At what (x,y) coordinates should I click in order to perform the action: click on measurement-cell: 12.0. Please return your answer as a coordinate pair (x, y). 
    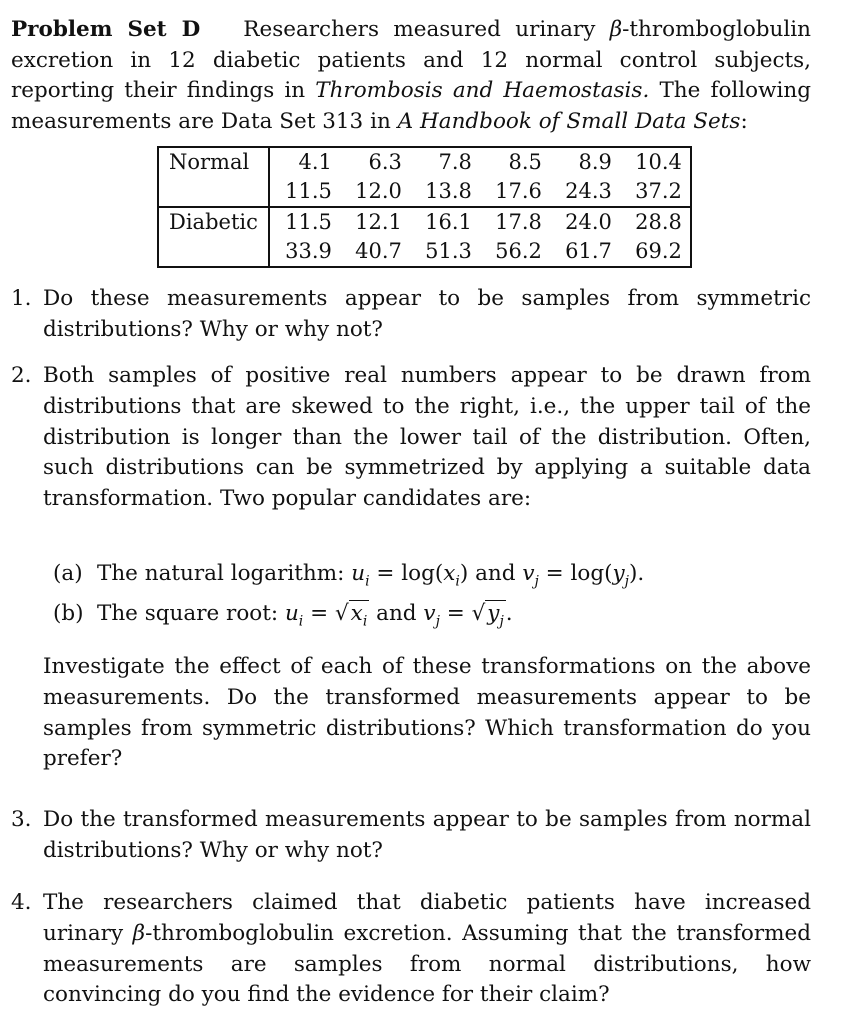
    Looking at the image, I should click on (374, 192).